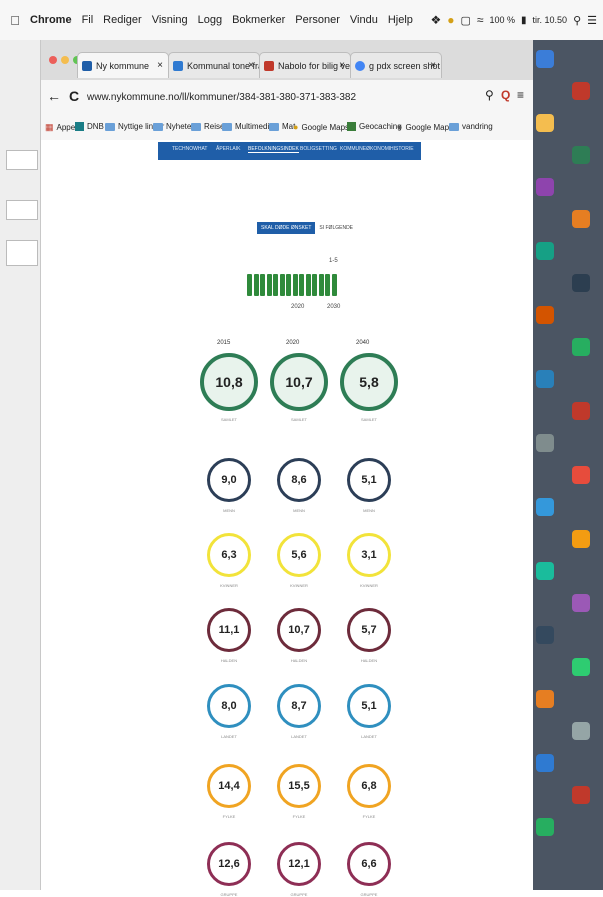 This screenshot has height=897, width=603. Describe the element at coordinates (369, 786) in the screenshot. I see `stat-circle: 6,8` at that location.